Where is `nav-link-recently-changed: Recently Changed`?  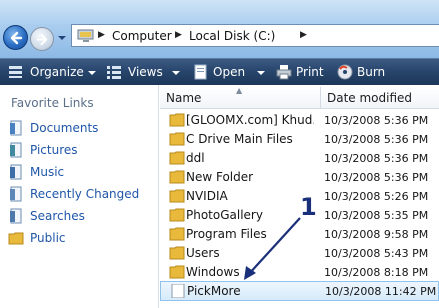
nav-link-recently-changed: Recently Changed is located at coordinates (81, 194).